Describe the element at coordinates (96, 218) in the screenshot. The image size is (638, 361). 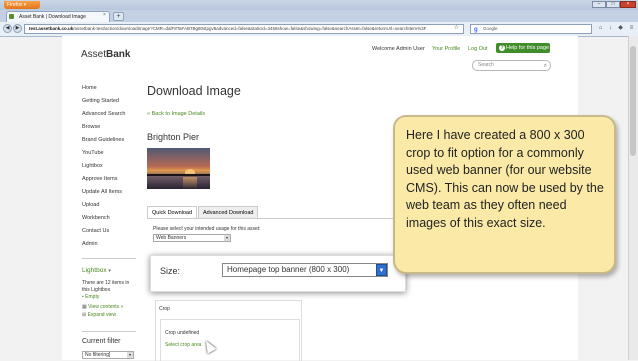
I see `sidebar-item-workbench: Workbench` at that location.